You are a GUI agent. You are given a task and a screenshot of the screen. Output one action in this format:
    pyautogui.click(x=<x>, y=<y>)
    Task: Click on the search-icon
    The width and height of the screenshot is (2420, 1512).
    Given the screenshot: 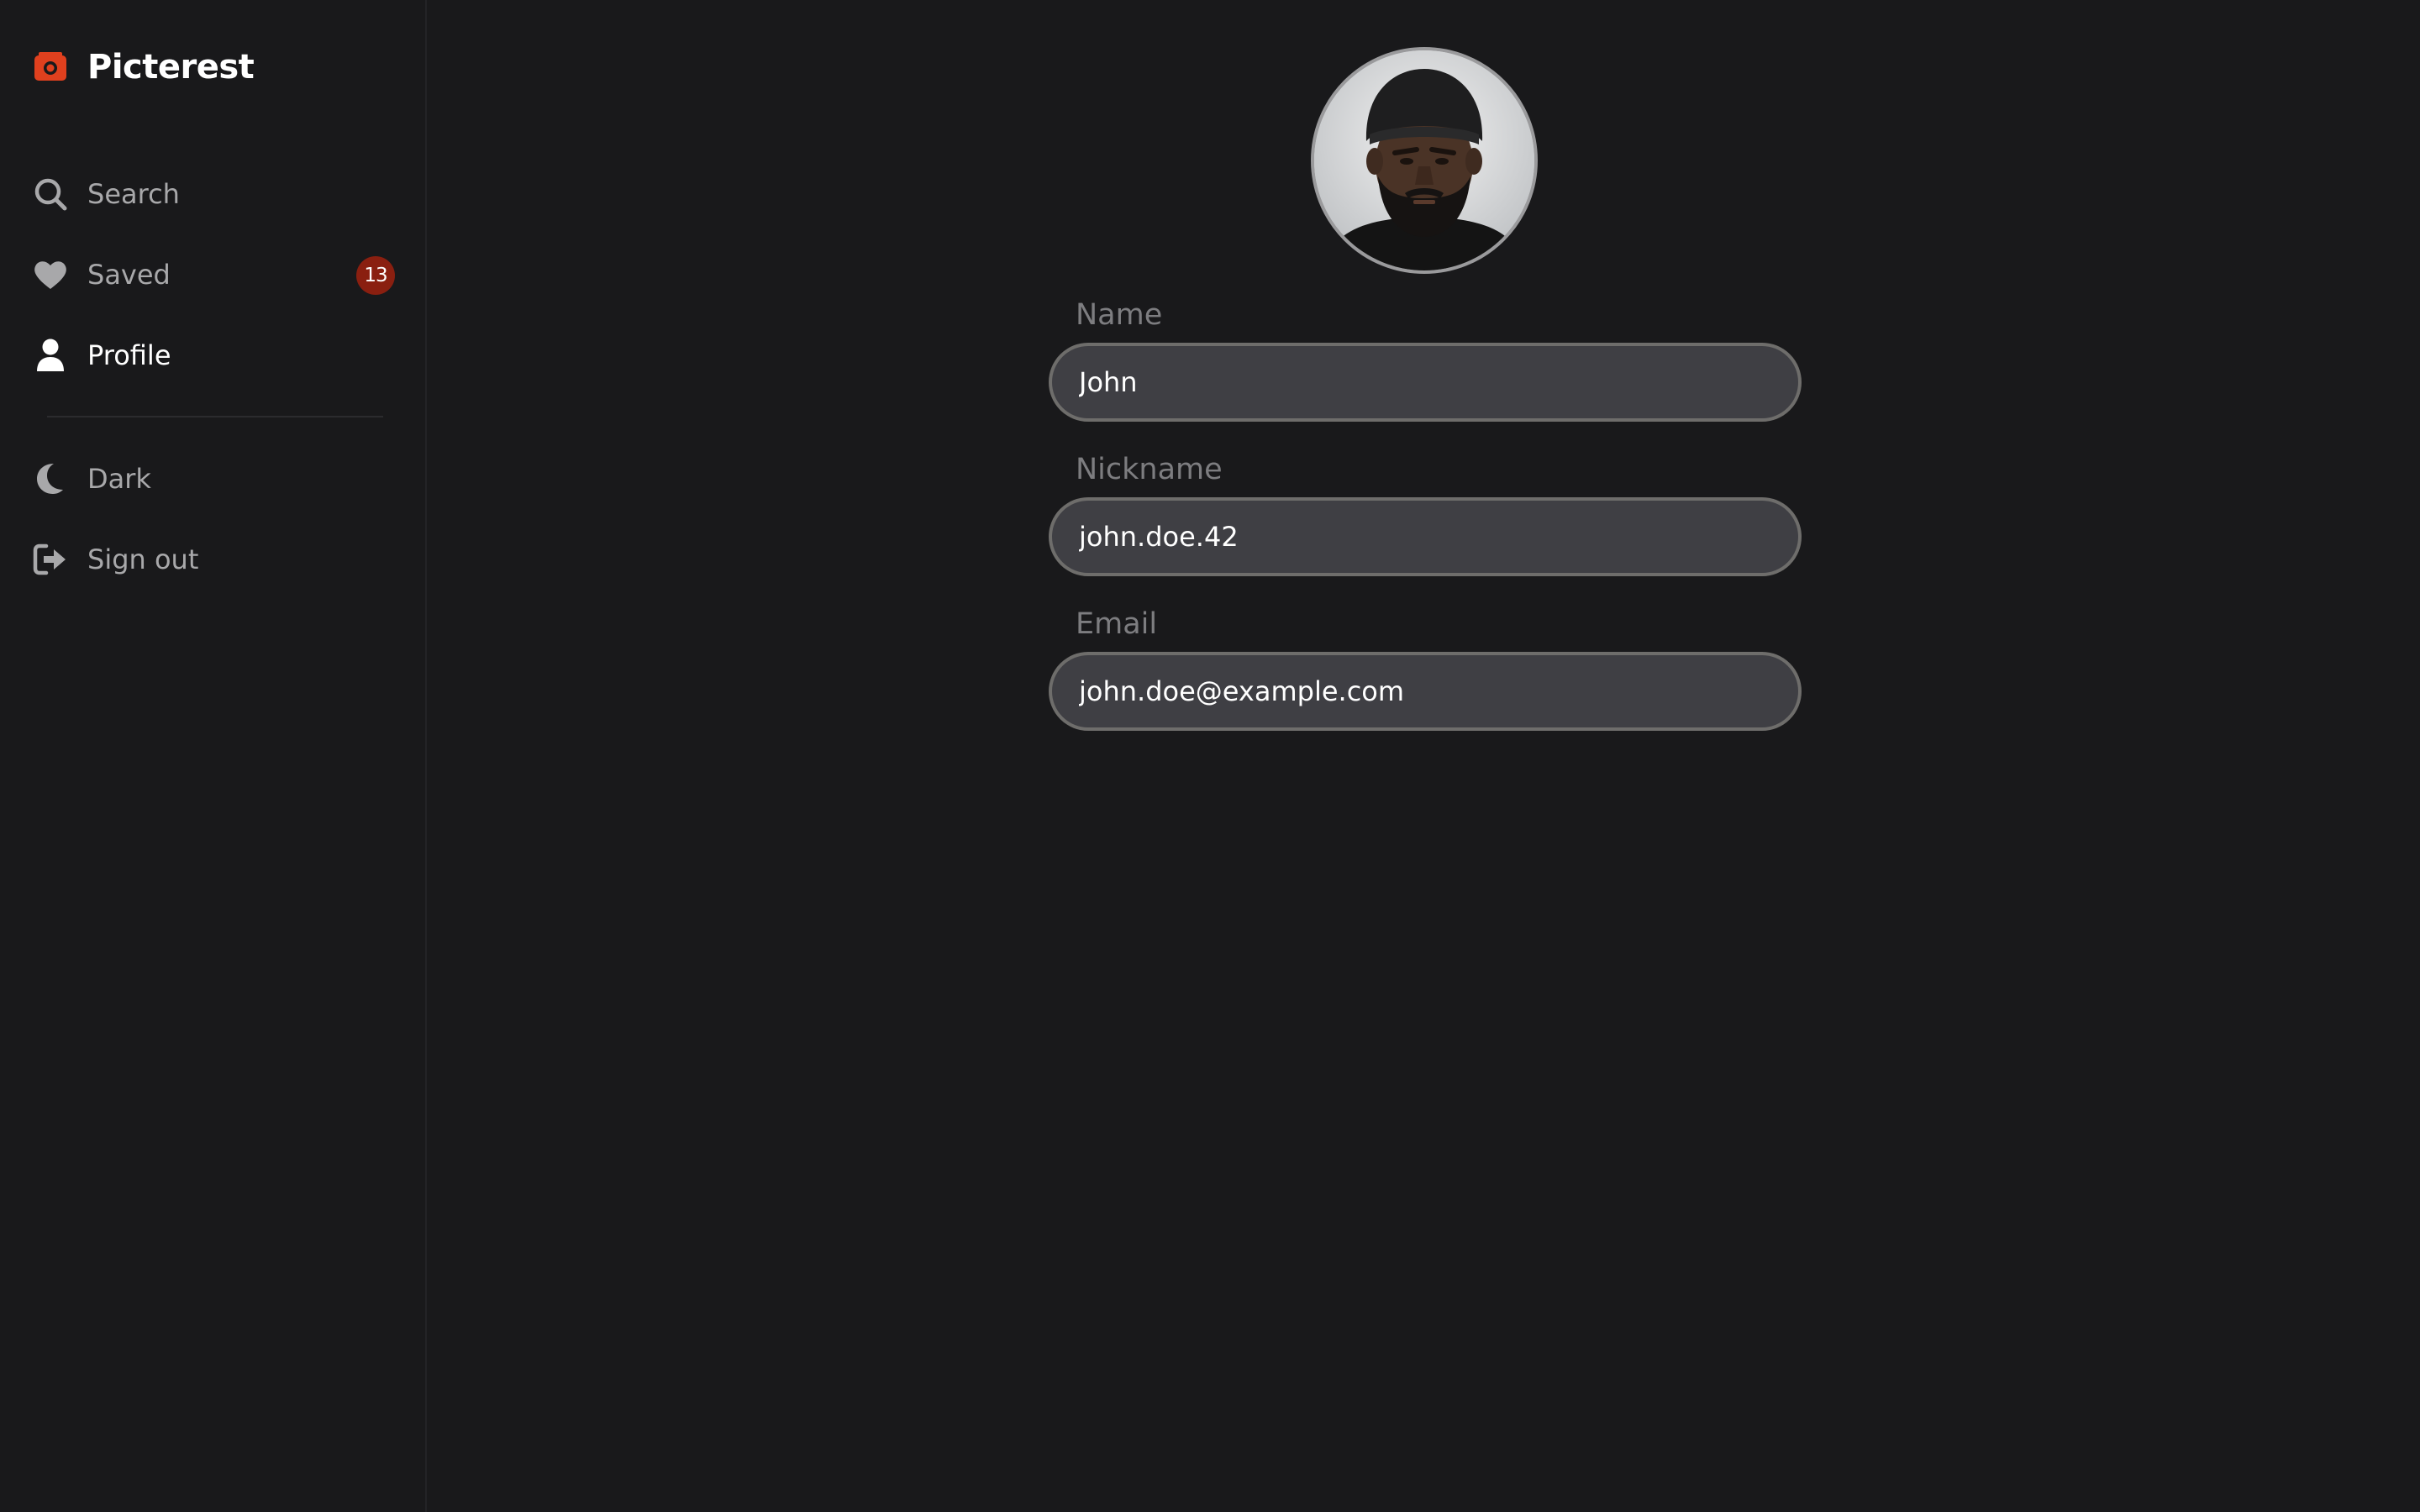 What is the action you would take?
    pyautogui.click(x=51, y=194)
    